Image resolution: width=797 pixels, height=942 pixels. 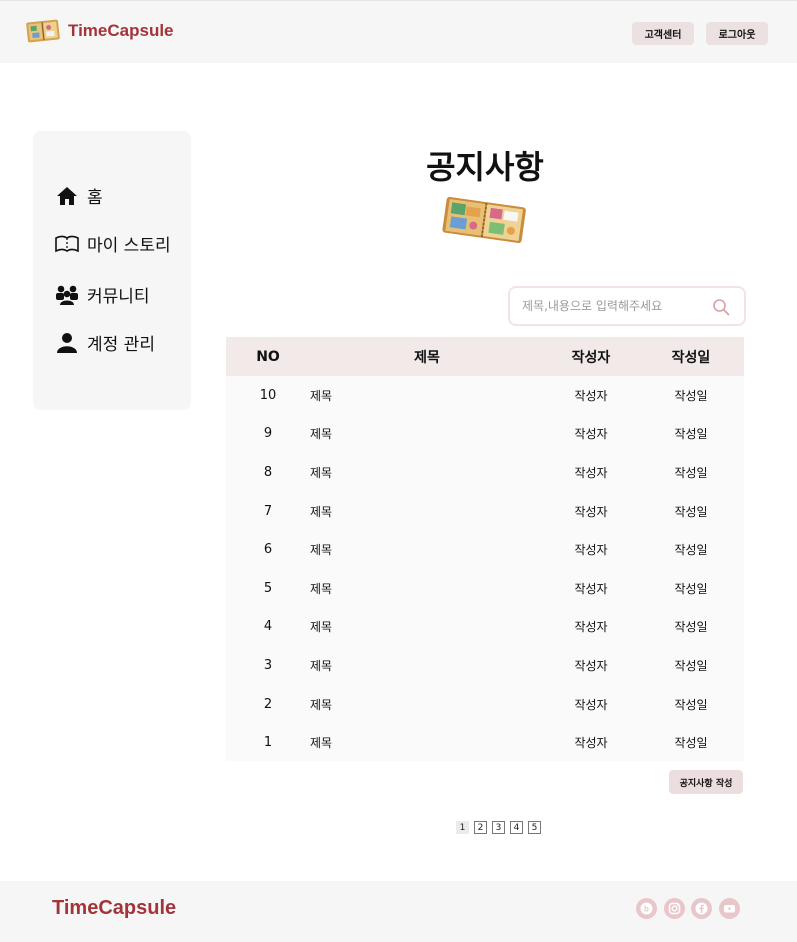 What do you see at coordinates (674, 908) in the screenshot?
I see `instagram-icon` at bounding box center [674, 908].